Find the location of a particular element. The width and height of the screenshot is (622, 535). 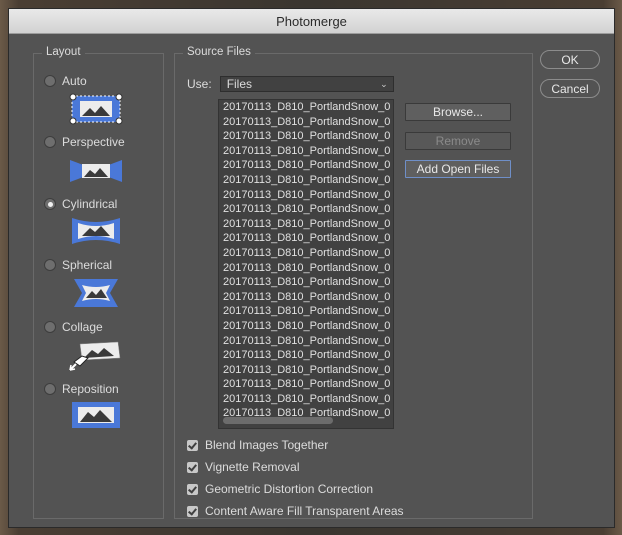

use-label: Use: is located at coordinates (199, 84).